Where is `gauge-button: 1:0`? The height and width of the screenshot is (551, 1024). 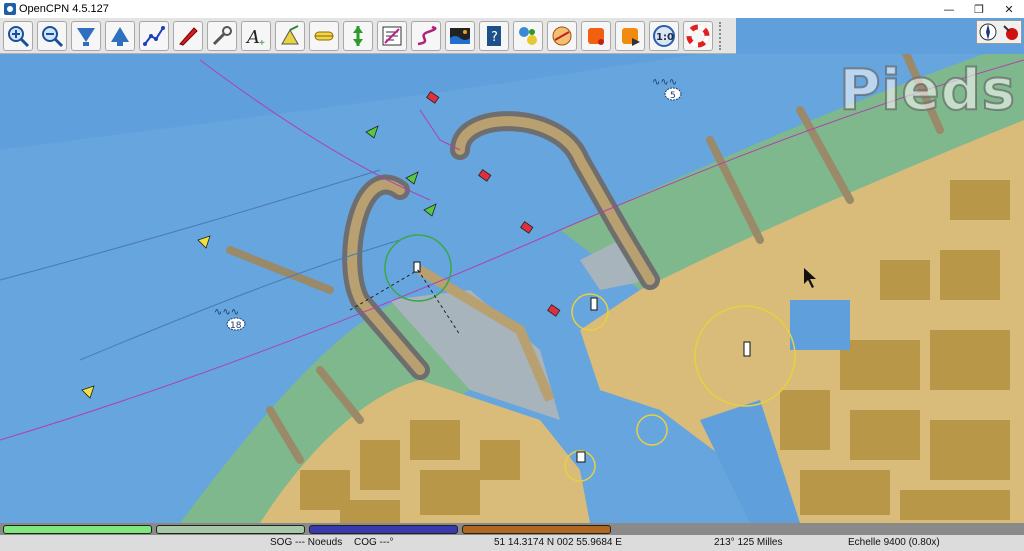 gauge-button: 1:0 is located at coordinates (664, 35).